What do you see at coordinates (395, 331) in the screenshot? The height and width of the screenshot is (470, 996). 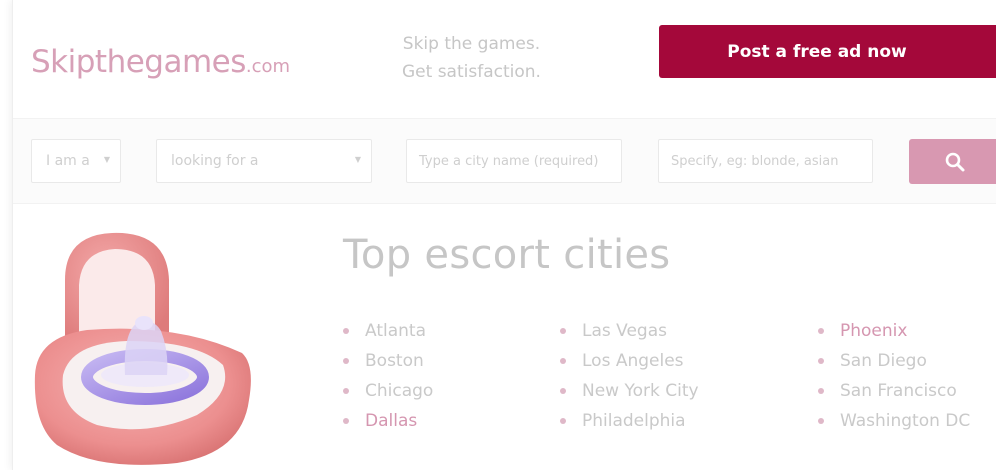 I see `city-link: Atlanta` at bounding box center [395, 331].